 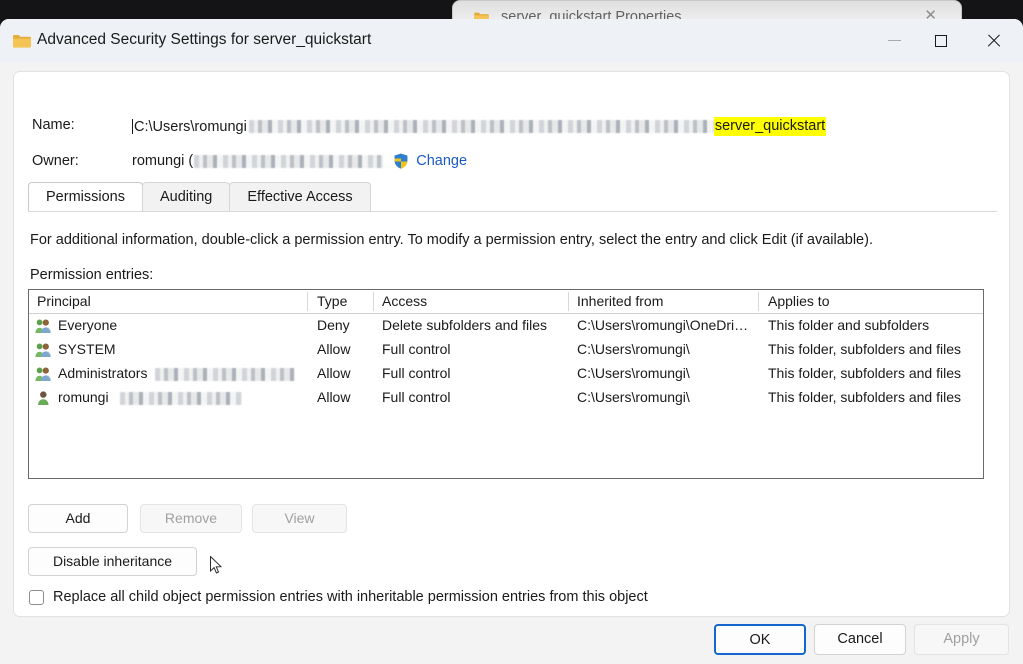 I want to click on view-button: View, so click(x=299, y=518).